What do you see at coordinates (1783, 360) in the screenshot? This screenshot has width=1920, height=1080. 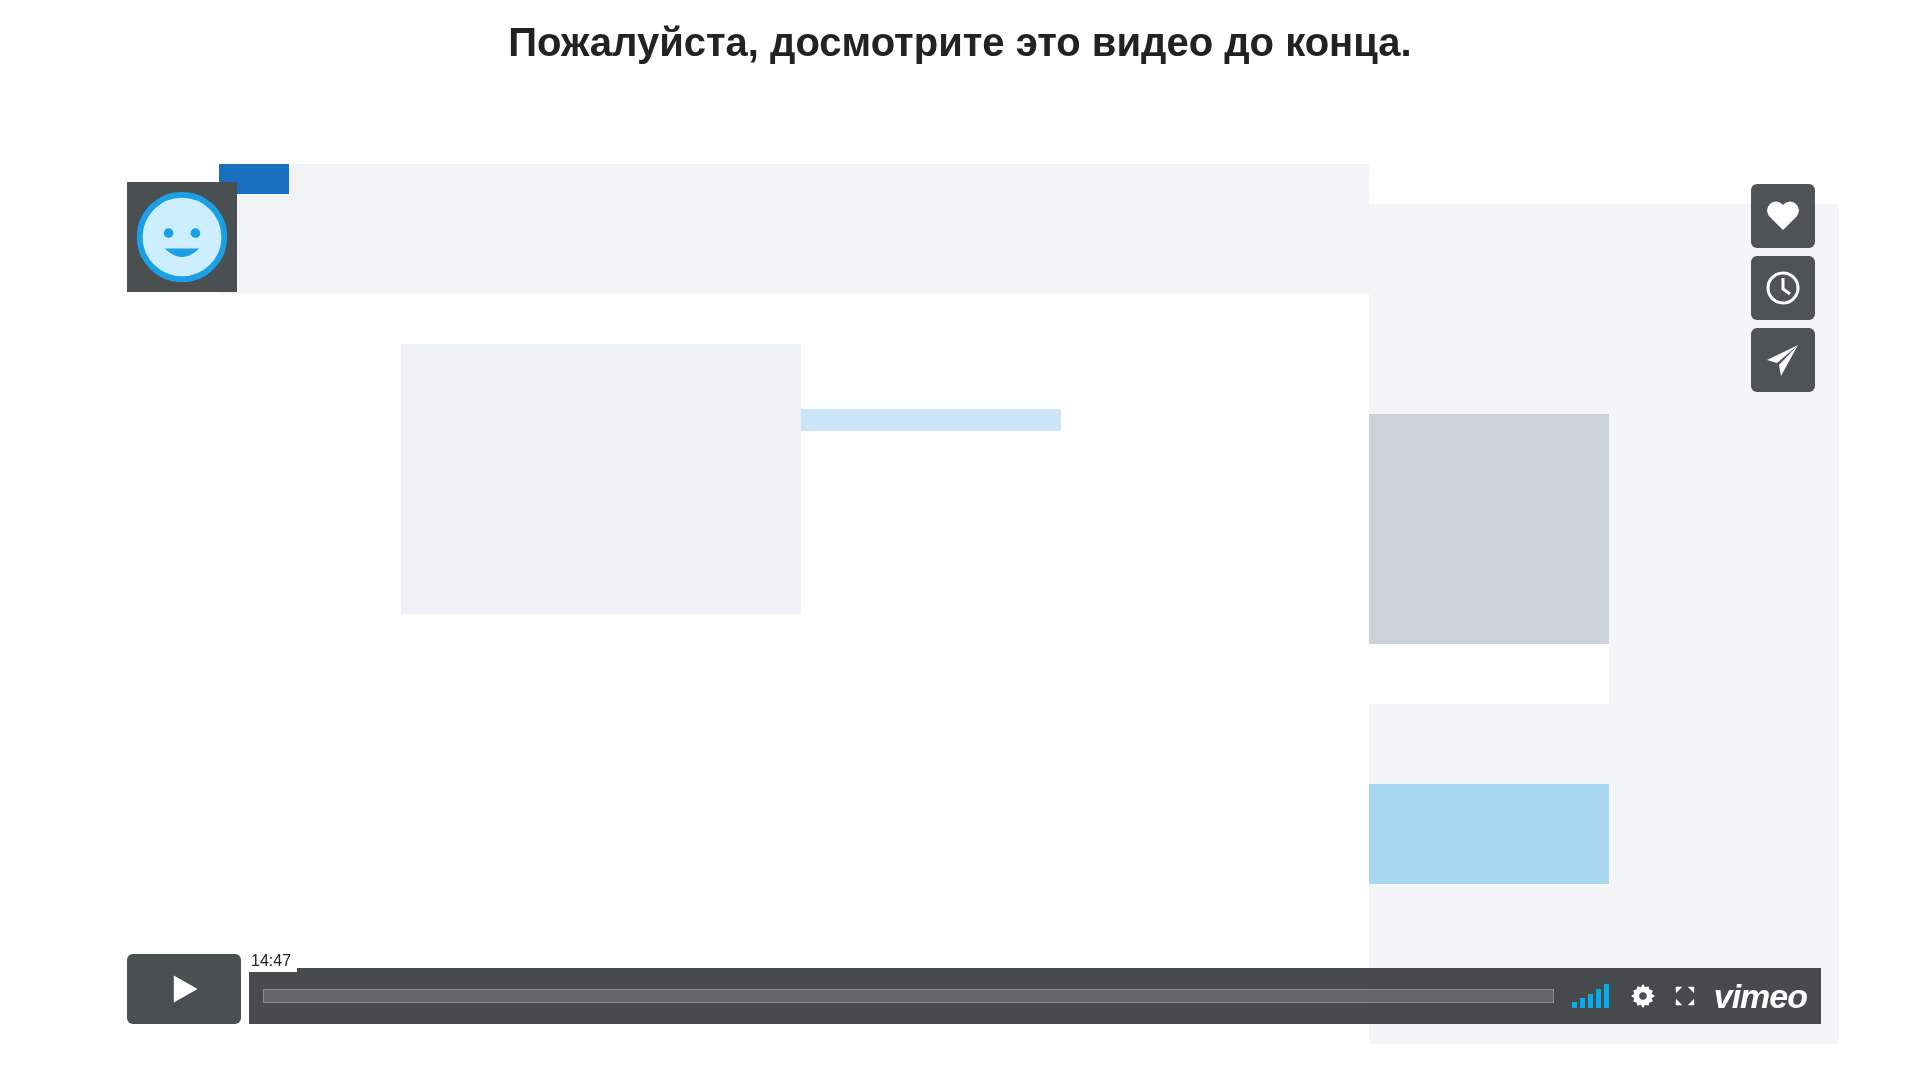 I see `share-button` at bounding box center [1783, 360].